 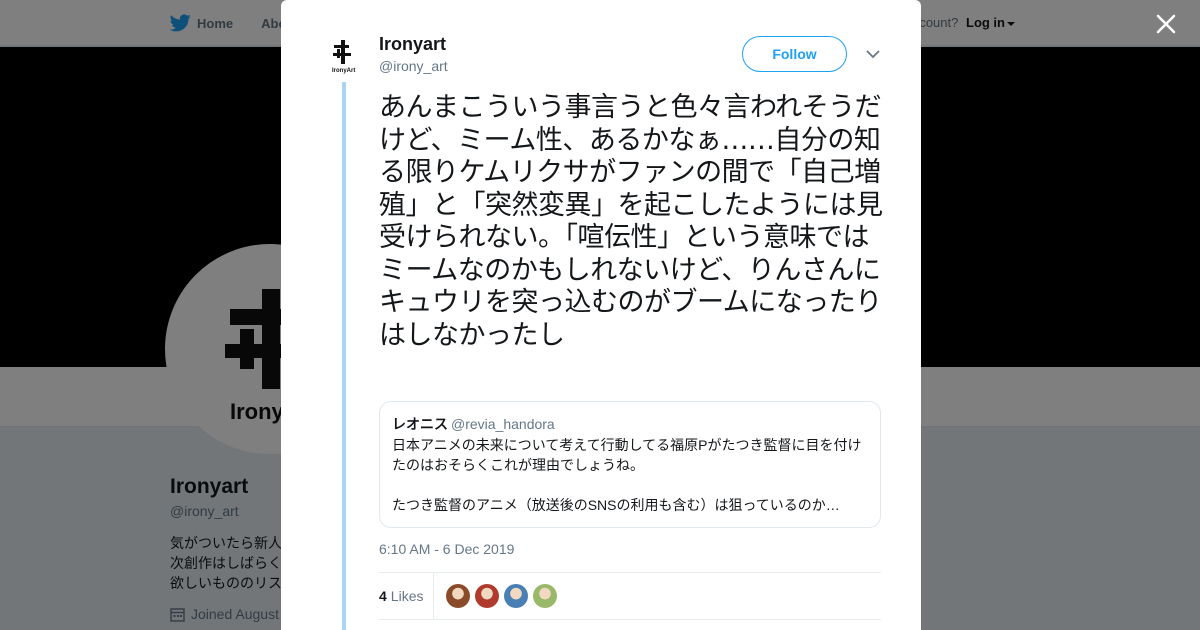 What do you see at coordinates (412, 44) in the screenshot?
I see `author-name: Ironyart` at bounding box center [412, 44].